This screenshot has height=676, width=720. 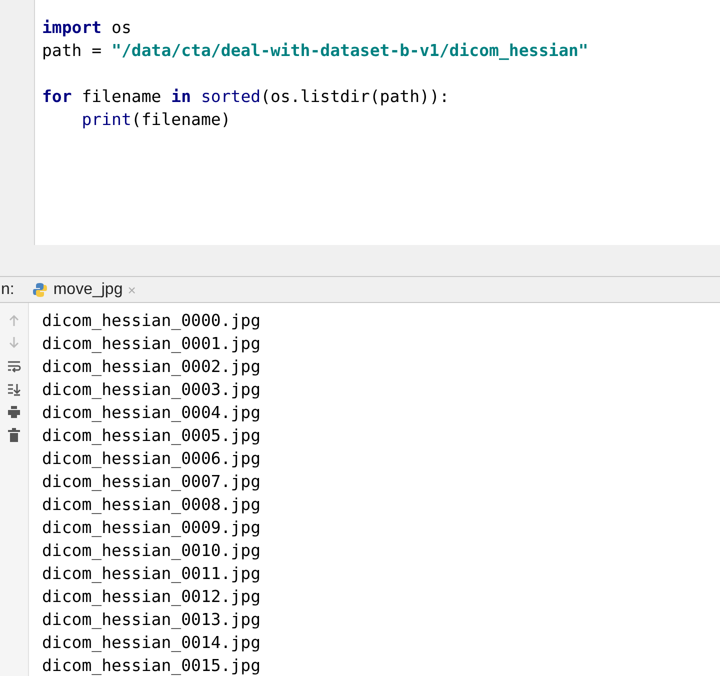 I want to click on trash-icon, so click(x=14, y=435).